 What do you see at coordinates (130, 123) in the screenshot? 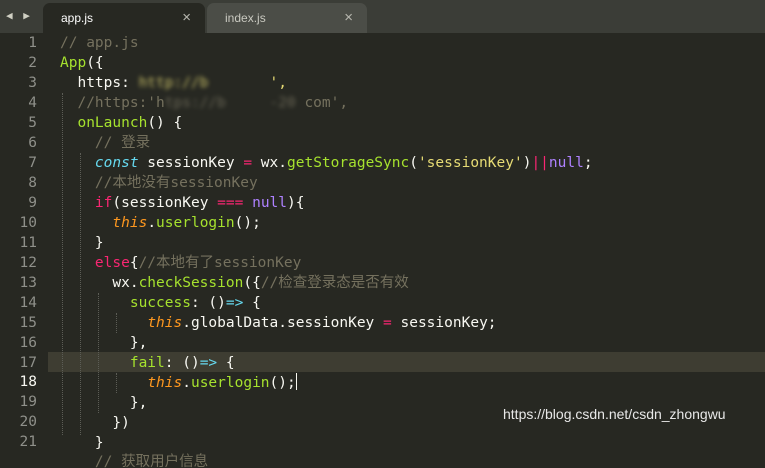
I see `code-line-5: onLaunch() {` at bounding box center [130, 123].